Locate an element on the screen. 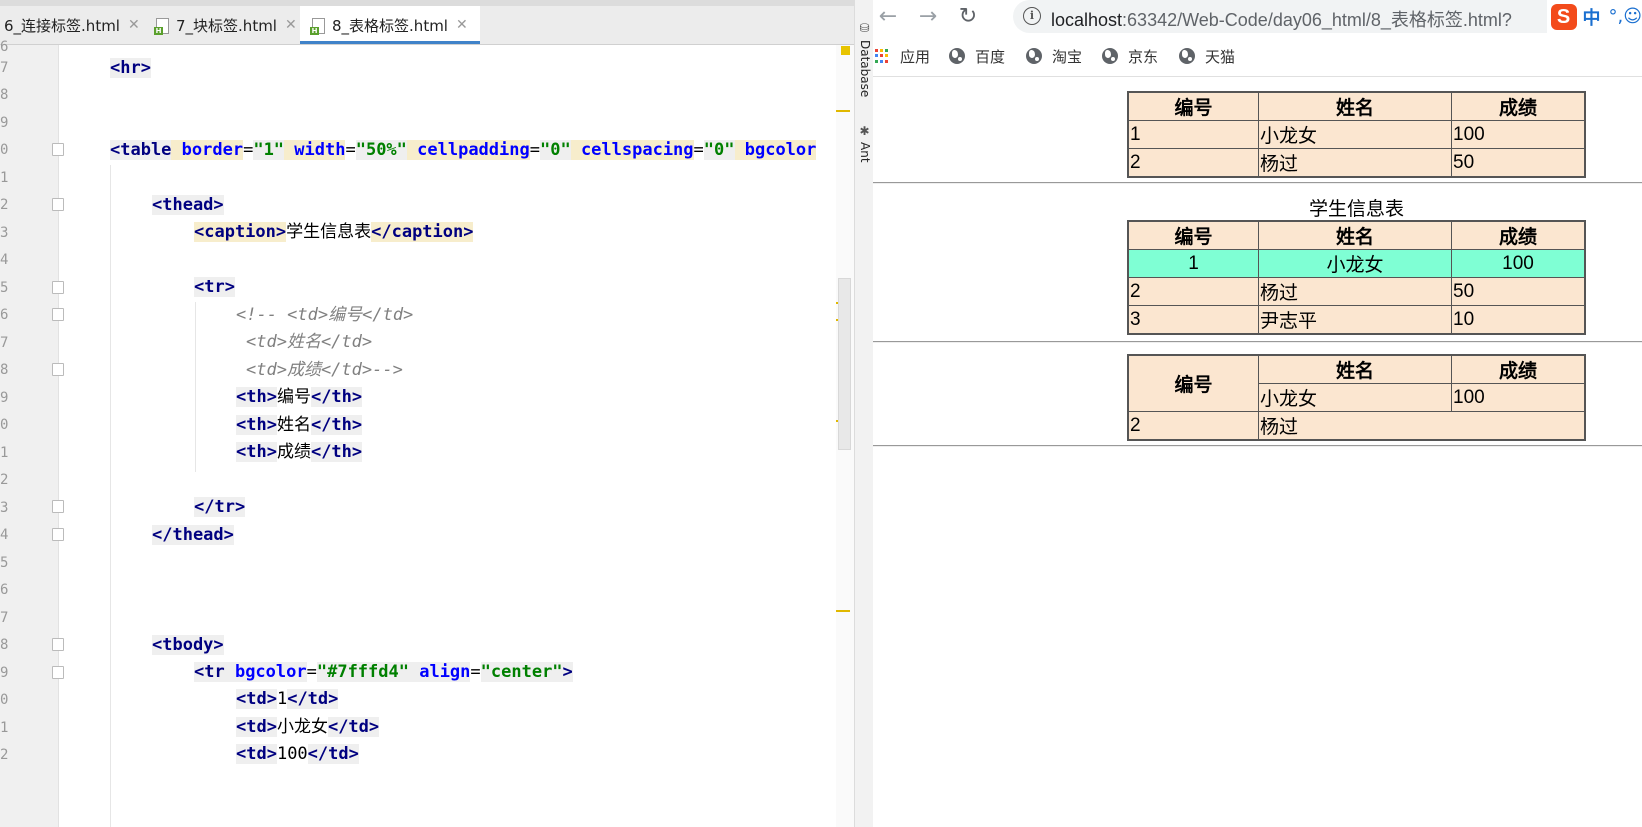 The width and height of the screenshot is (1642, 827). code-line: <th>编号</th> is located at coordinates (299, 397).